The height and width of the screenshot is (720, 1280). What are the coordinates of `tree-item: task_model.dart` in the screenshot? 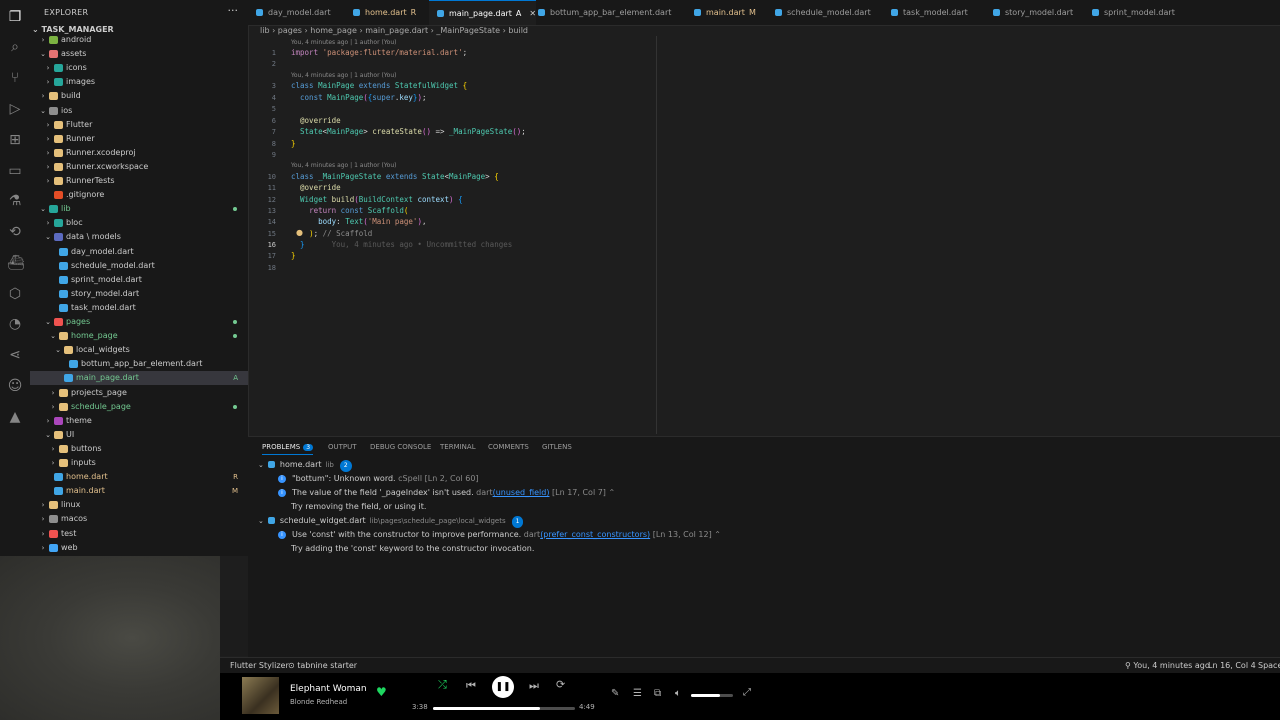 It's located at (139, 308).